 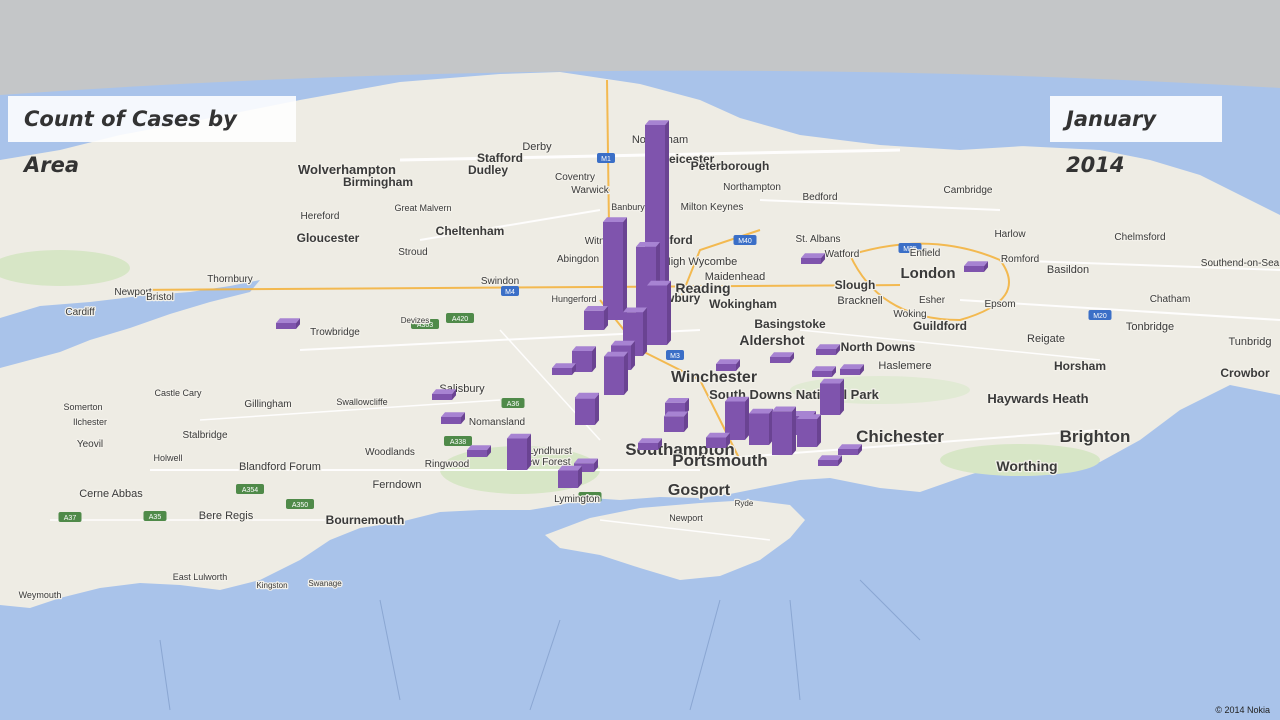 What do you see at coordinates (488, 170) in the screenshot?
I see `place-label-dudley: Dudley` at bounding box center [488, 170].